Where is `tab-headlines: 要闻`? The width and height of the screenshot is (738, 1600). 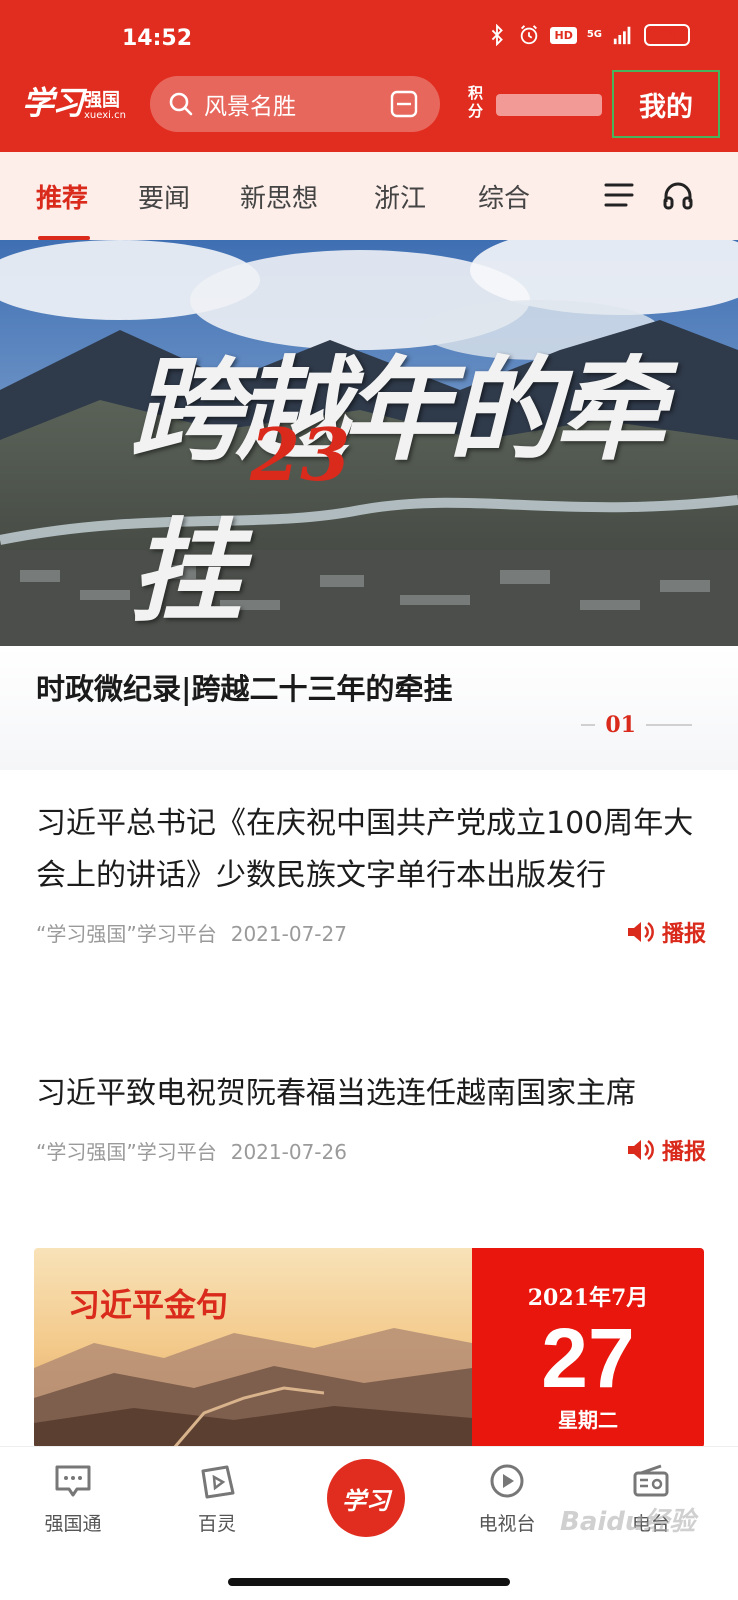
tab-headlines: 要闻 is located at coordinates (164, 196).